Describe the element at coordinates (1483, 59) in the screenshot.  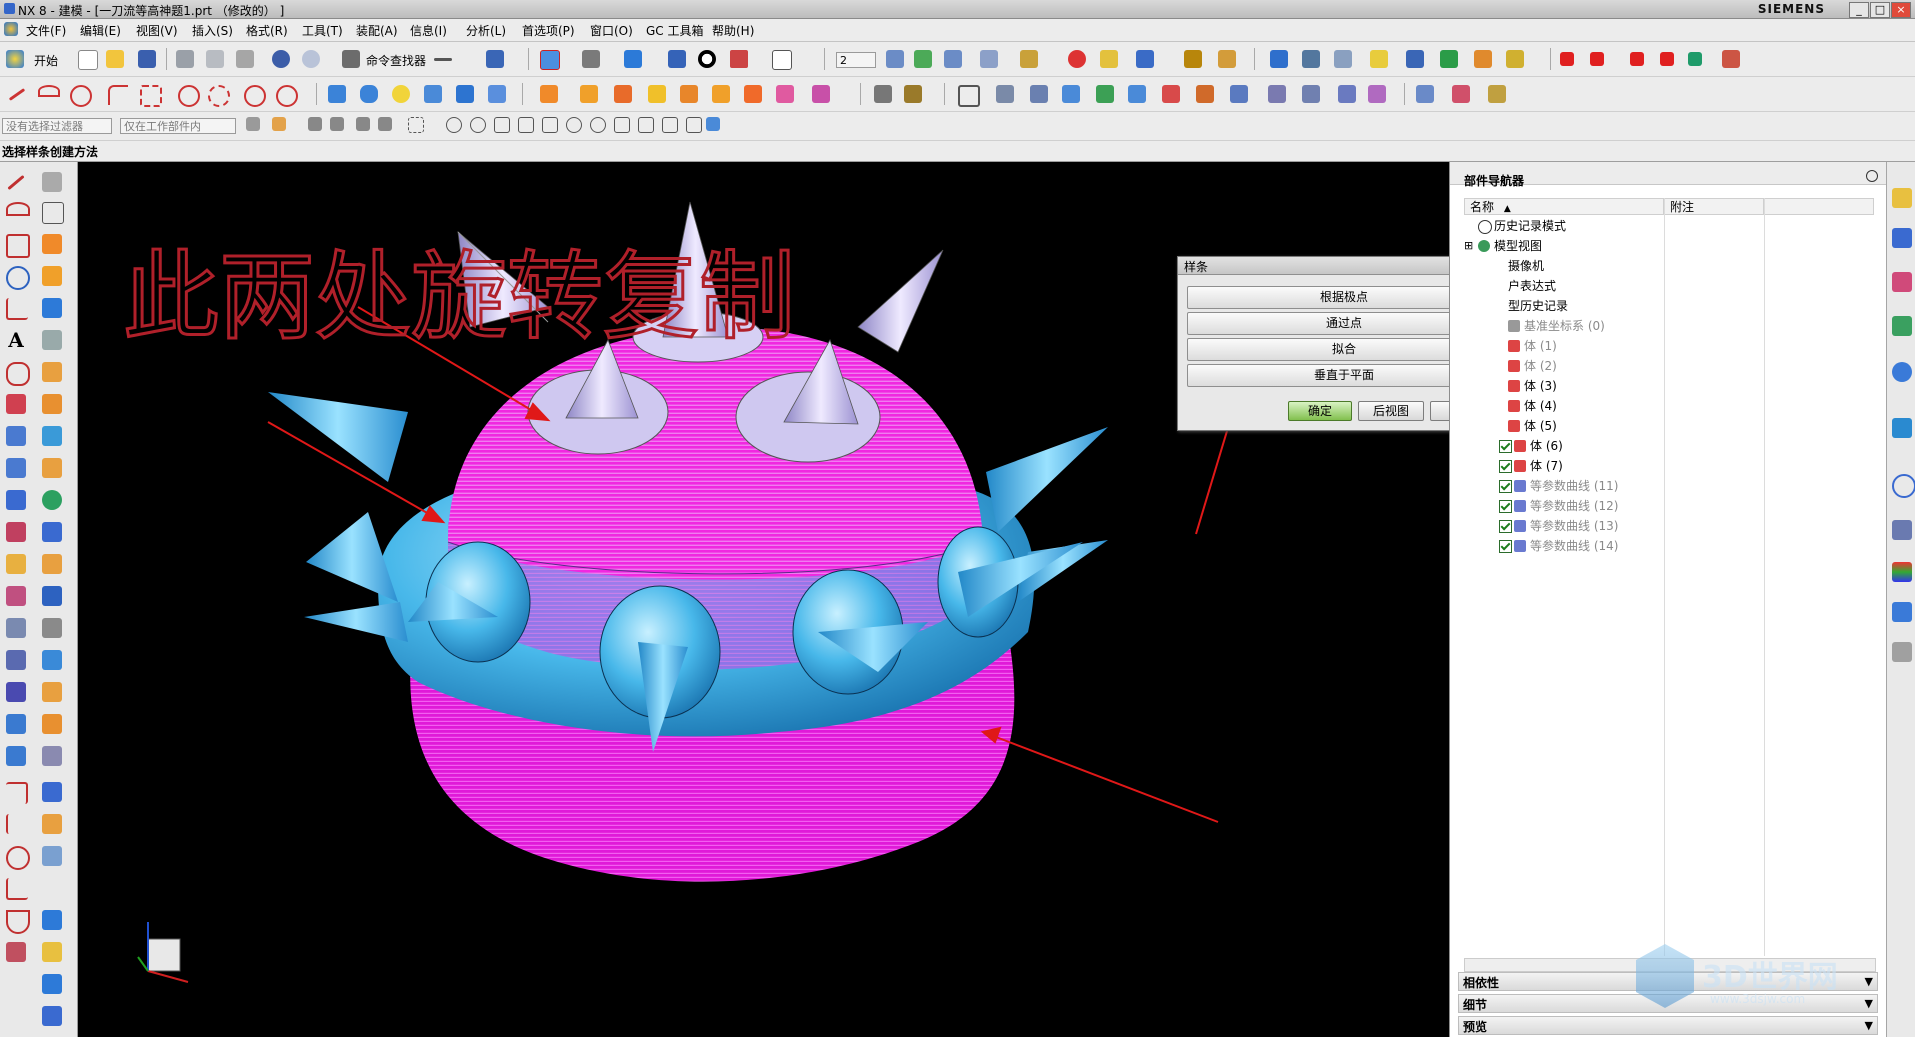
I see `constraint-icon` at that location.